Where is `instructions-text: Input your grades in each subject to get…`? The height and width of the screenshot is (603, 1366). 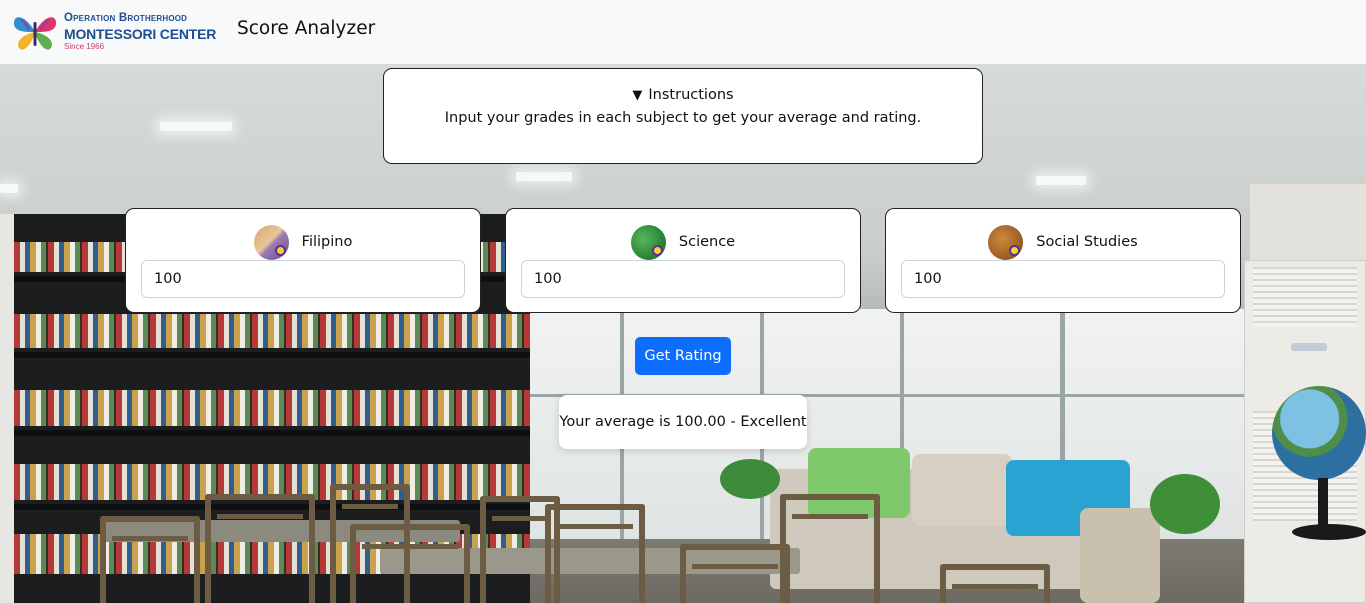 instructions-text: Input your grades in each subject to get… is located at coordinates (683, 118).